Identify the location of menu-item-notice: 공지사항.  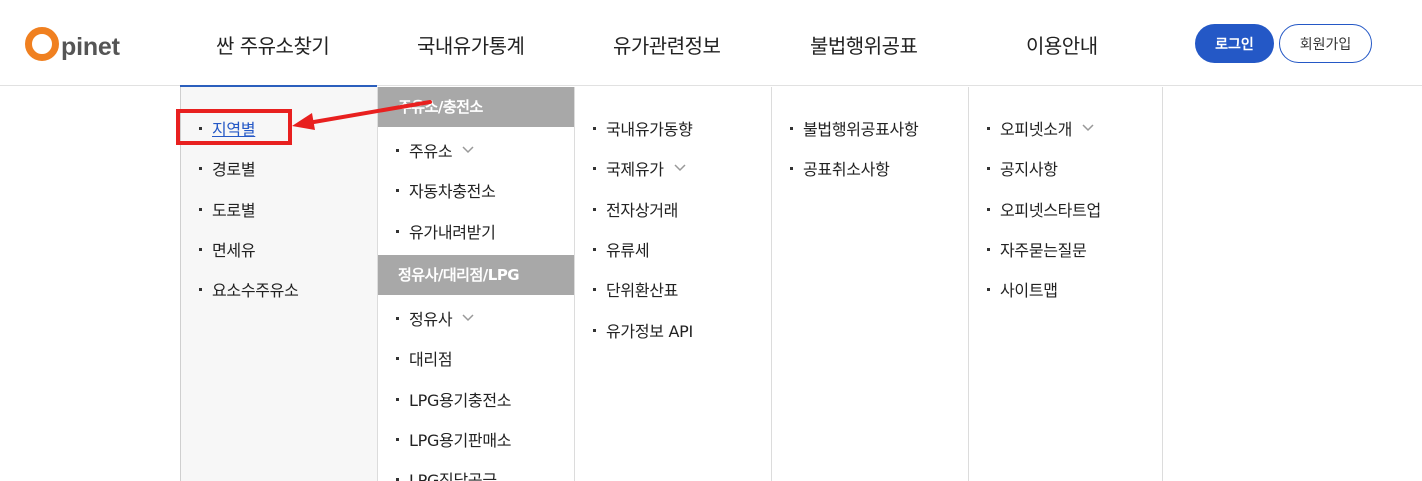
(1013, 168).